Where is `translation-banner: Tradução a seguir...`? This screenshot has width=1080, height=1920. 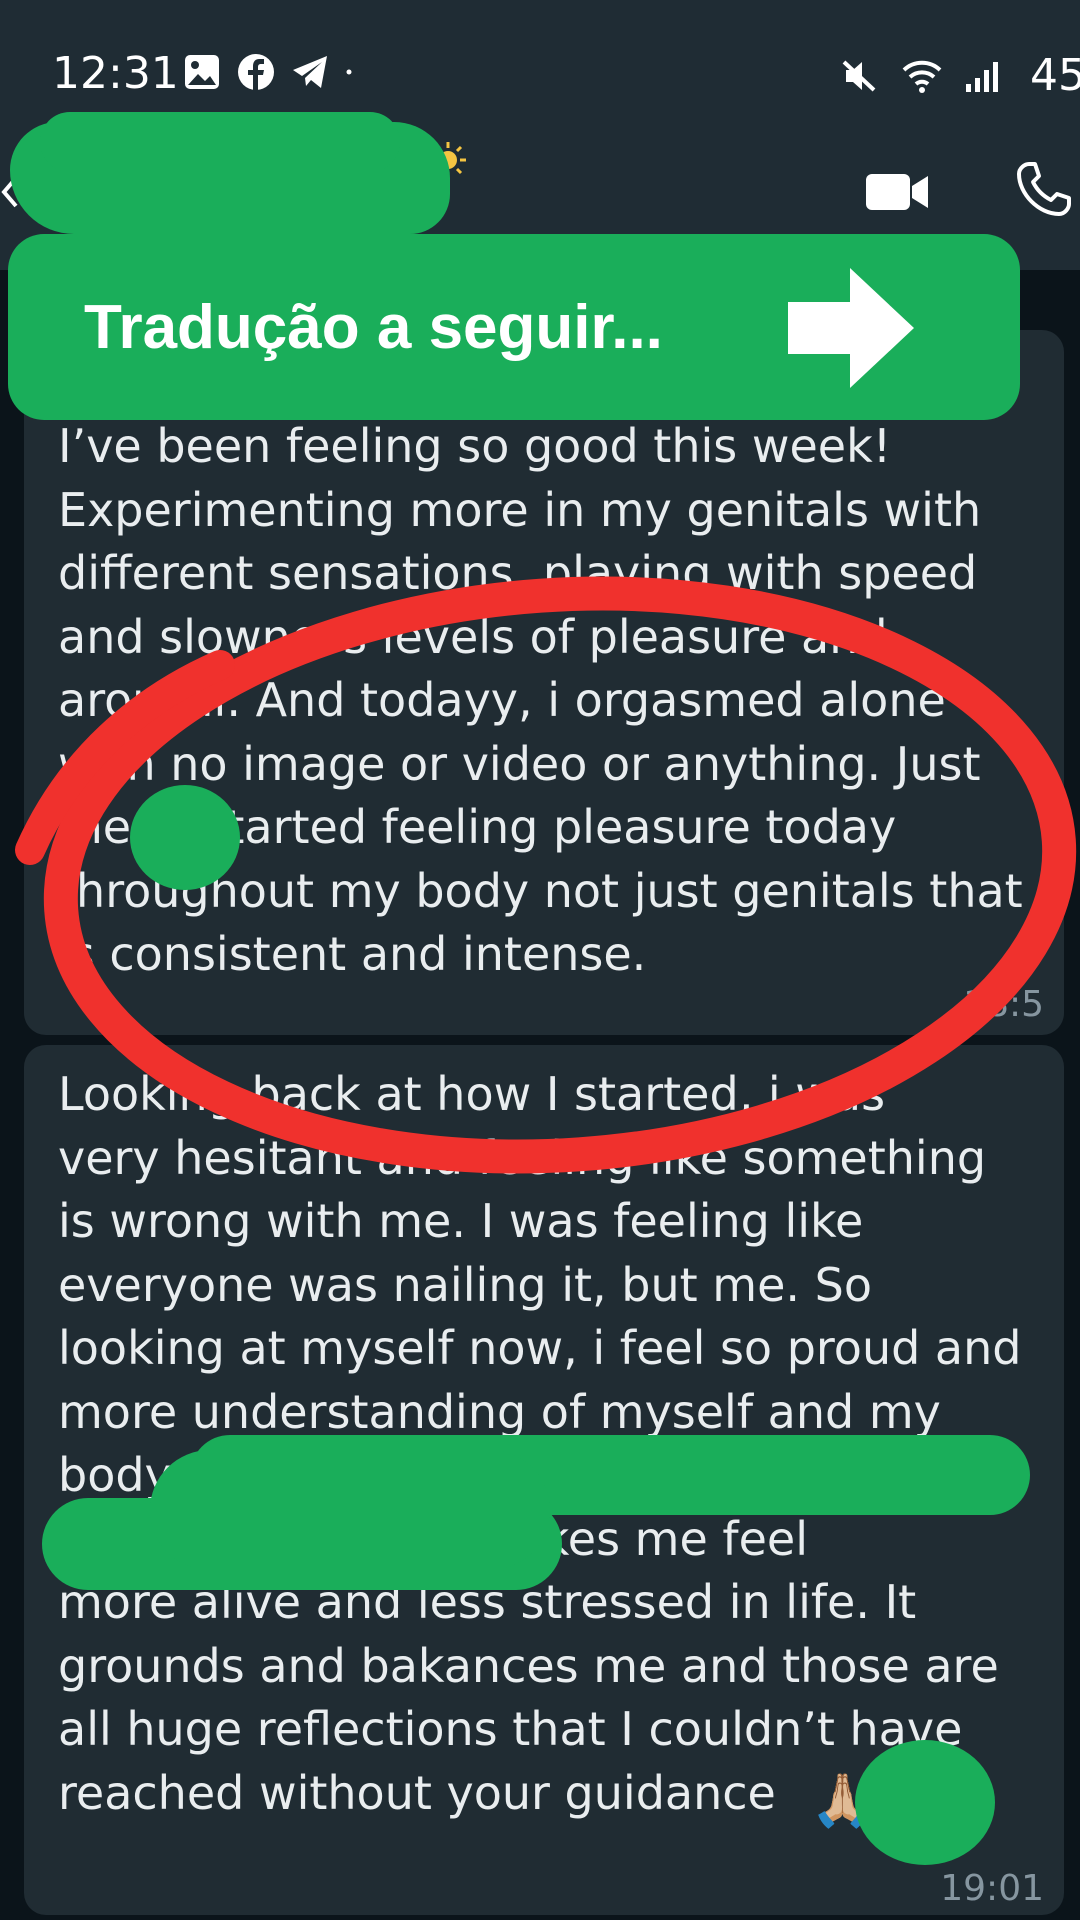 translation-banner: Tradução a seguir... is located at coordinates (514, 327).